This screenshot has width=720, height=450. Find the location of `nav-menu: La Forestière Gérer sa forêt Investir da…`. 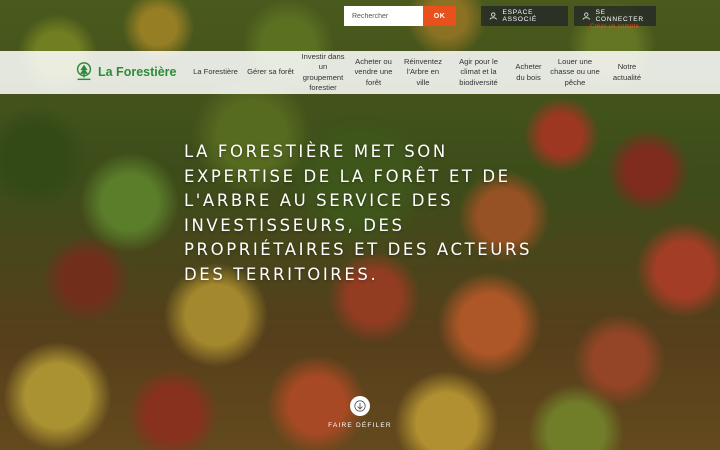

nav-menu: La Forestière Gérer sa forêt Investir da… is located at coordinates (419, 72).